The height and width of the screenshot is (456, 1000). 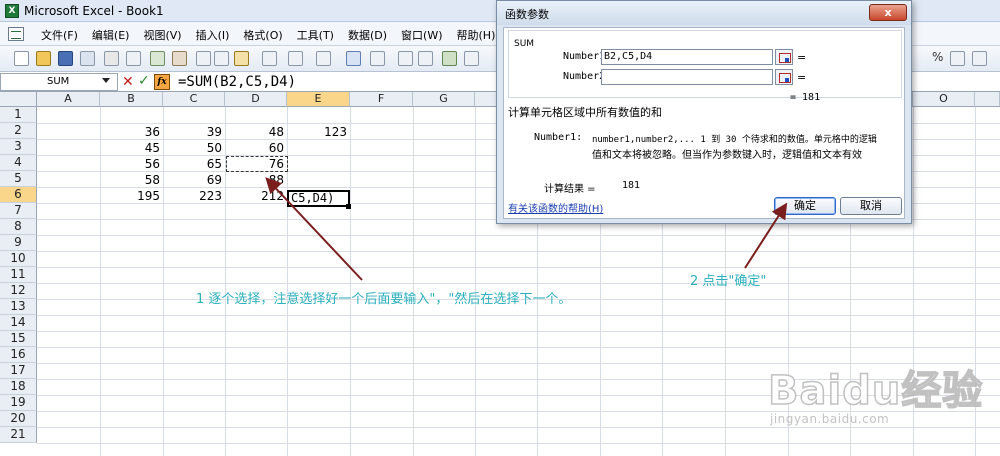 I want to click on cell-d5: 88, so click(x=256, y=180).